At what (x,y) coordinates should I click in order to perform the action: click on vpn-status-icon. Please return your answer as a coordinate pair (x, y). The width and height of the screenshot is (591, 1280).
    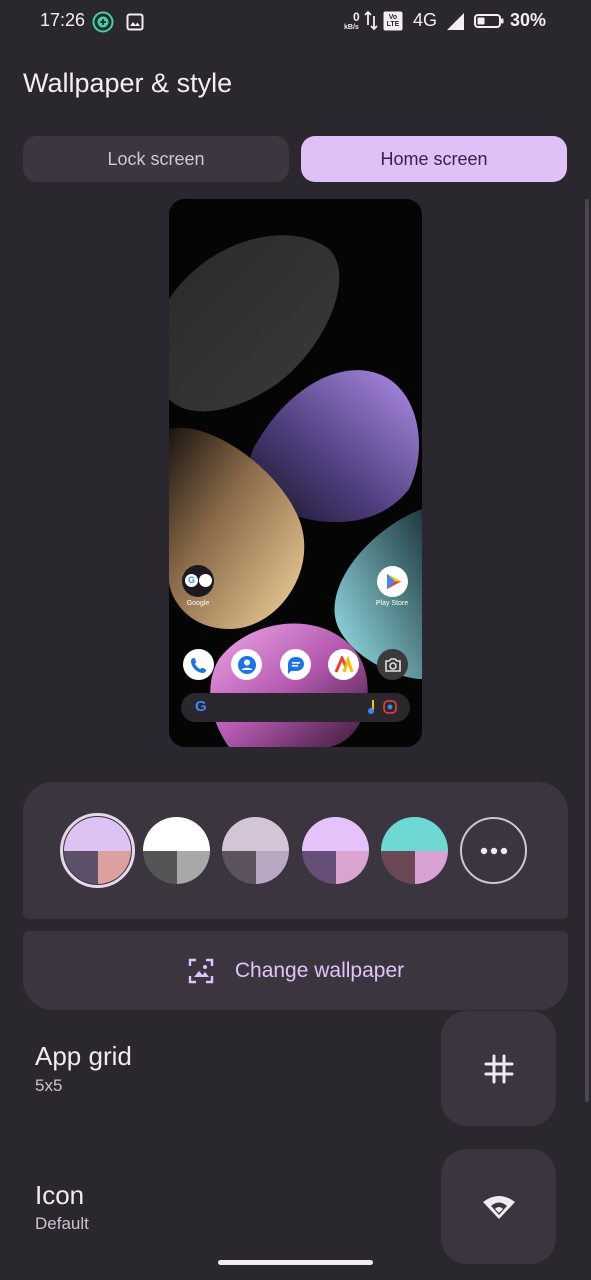
    Looking at the image, I should click on (103, 24).